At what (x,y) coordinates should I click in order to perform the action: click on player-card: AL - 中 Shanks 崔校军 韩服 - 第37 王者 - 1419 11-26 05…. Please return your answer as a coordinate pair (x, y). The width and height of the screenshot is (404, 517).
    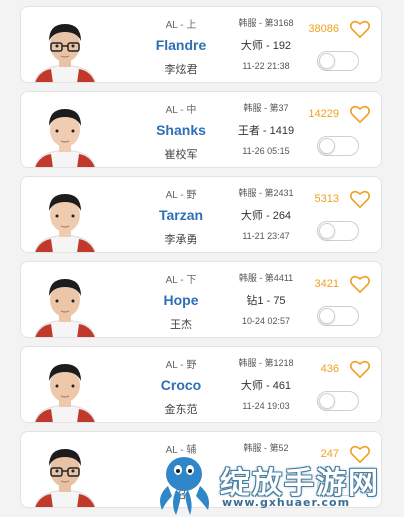
    Looking at the image, I should click on (201, 129).